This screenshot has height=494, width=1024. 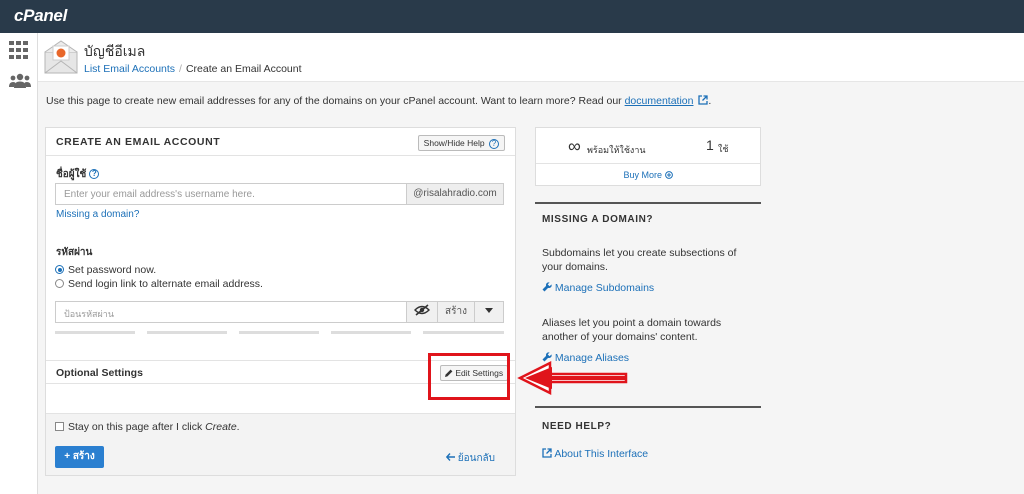 What do you see at coordinates (450, 457) in the screenshot?
I see `arrow-left-icon` at bounding box center [450, 457].